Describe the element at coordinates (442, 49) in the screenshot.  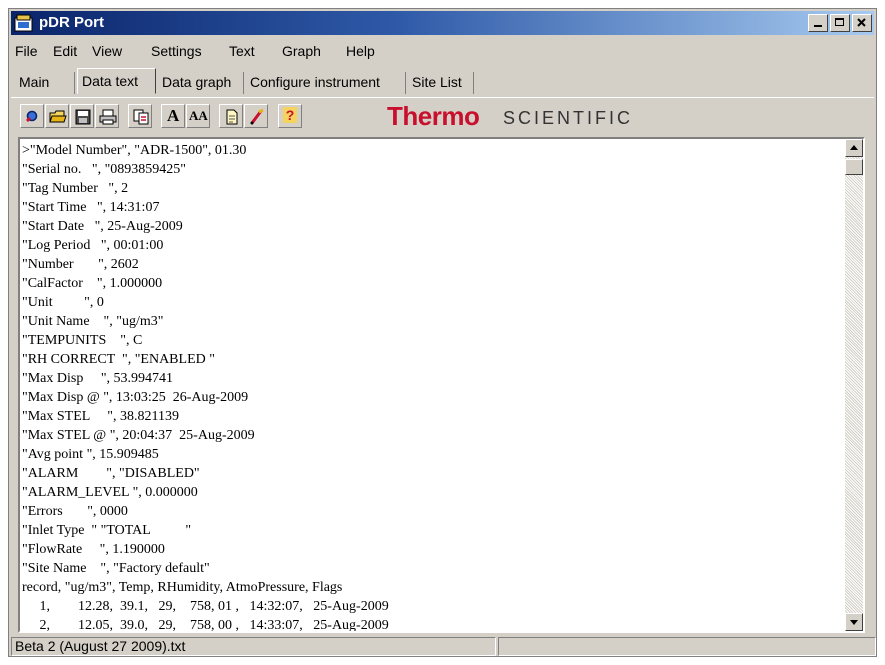
I see `menu-bar: File Edit View Settings Text Graph Help` at that location.